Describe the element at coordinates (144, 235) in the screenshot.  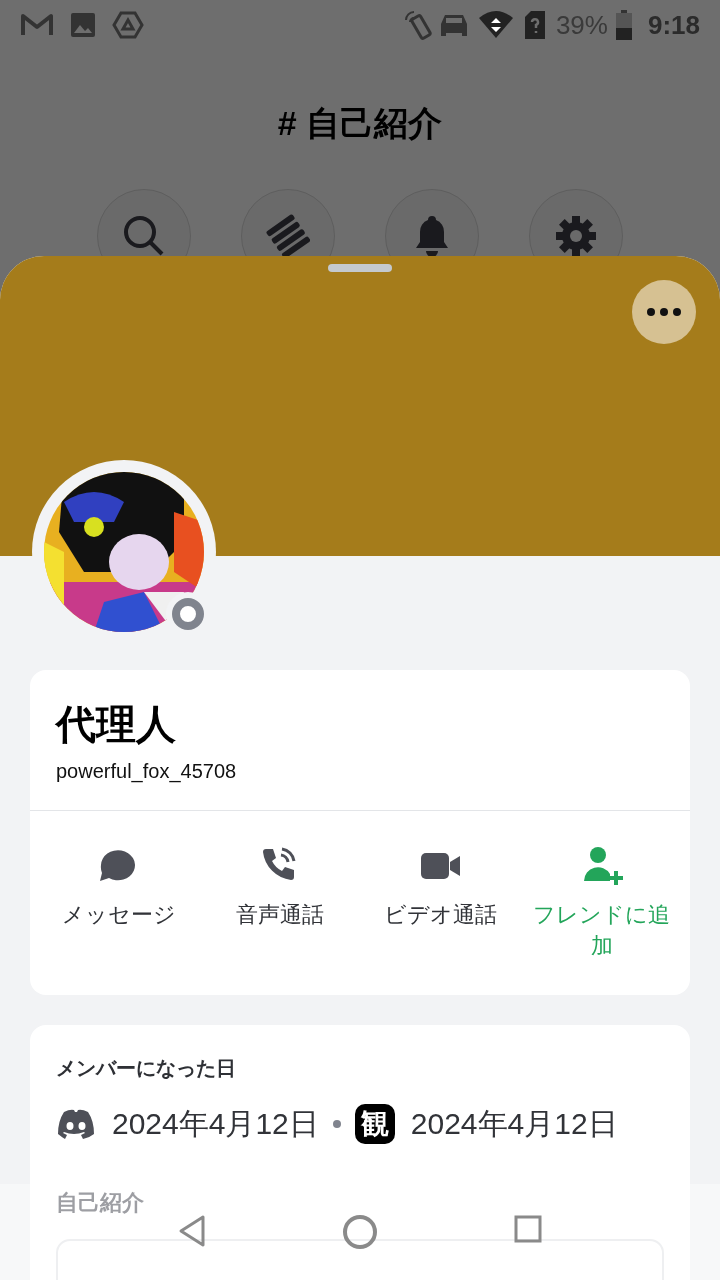
I see `search-icon` at that location.